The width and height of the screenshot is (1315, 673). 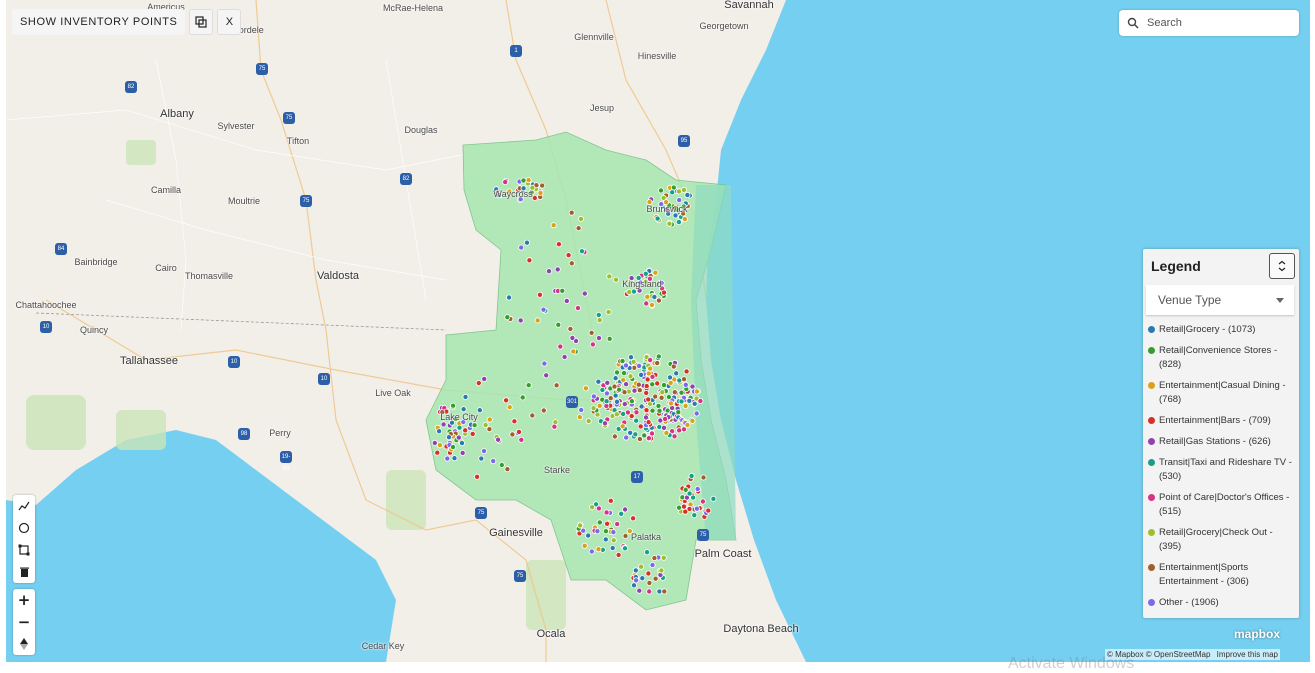 What do you see at coordinates (24, 622) in the screenshot?
I see `zoom-out-button: −` at bounding box center [24, 622].